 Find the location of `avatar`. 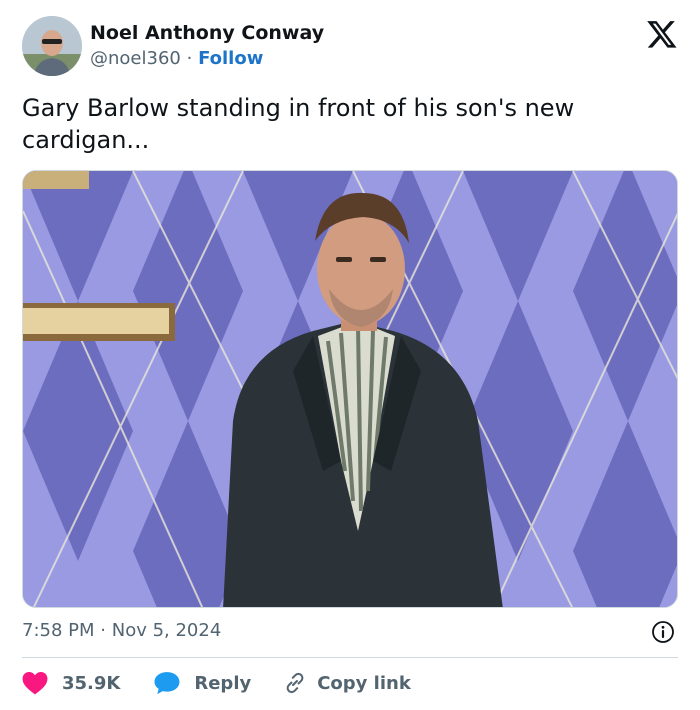

avatar is located at coordinates (52, 46).